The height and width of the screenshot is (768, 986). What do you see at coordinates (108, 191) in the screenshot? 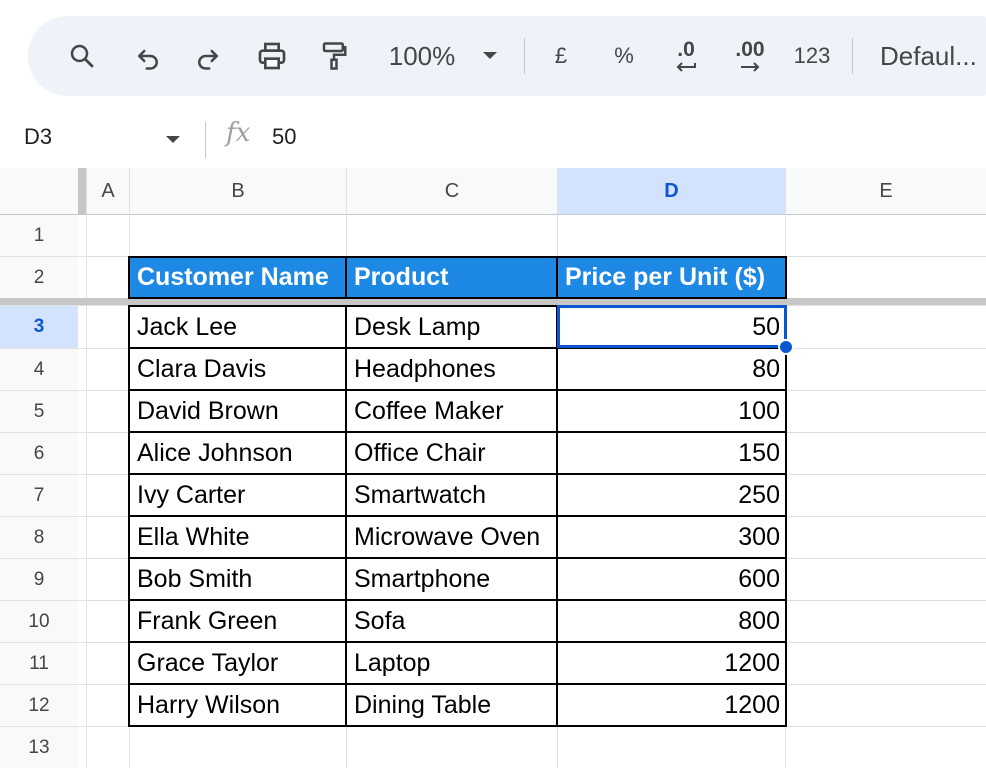
I see `column-header-a: A` at bounding box center [108, 191].